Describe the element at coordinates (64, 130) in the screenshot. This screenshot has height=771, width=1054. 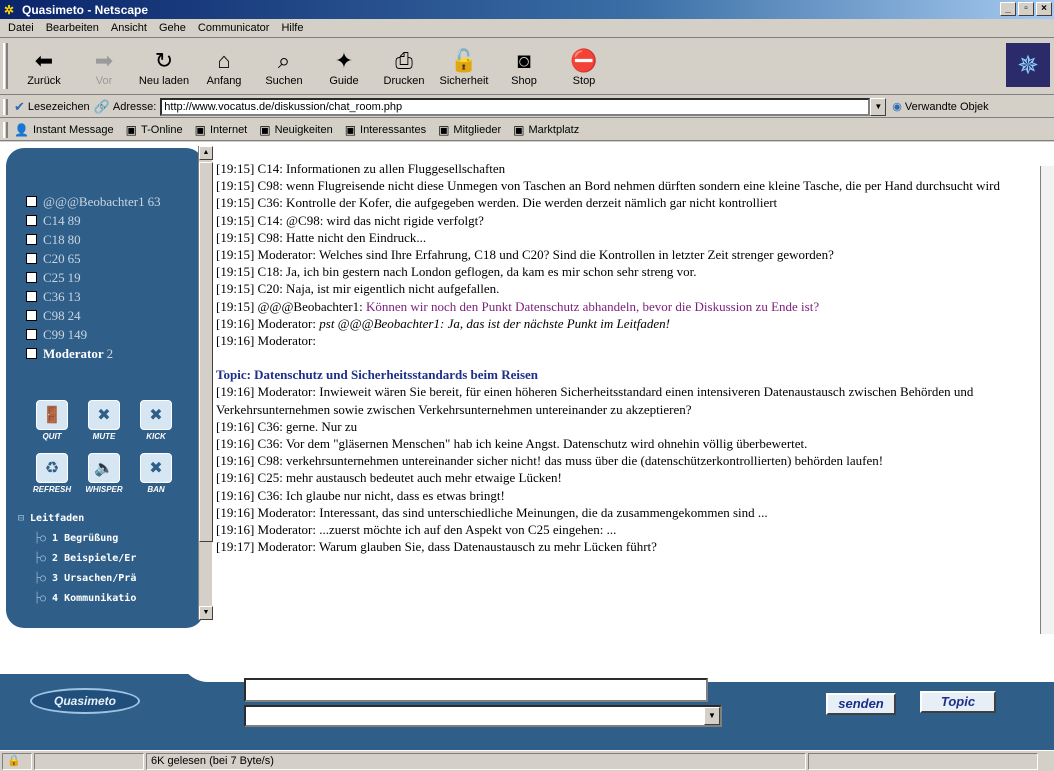
I see `instant-message-link: 👤 Instant Message` at that location.